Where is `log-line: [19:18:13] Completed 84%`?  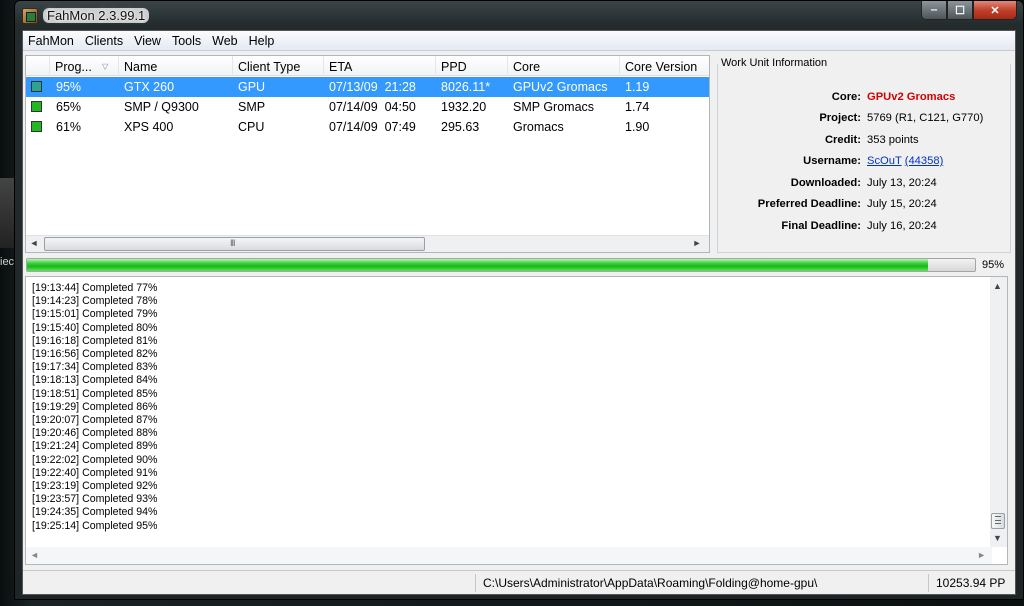 log-line: [19:18:13] Completed 84% is located at coordinates (95, 380).